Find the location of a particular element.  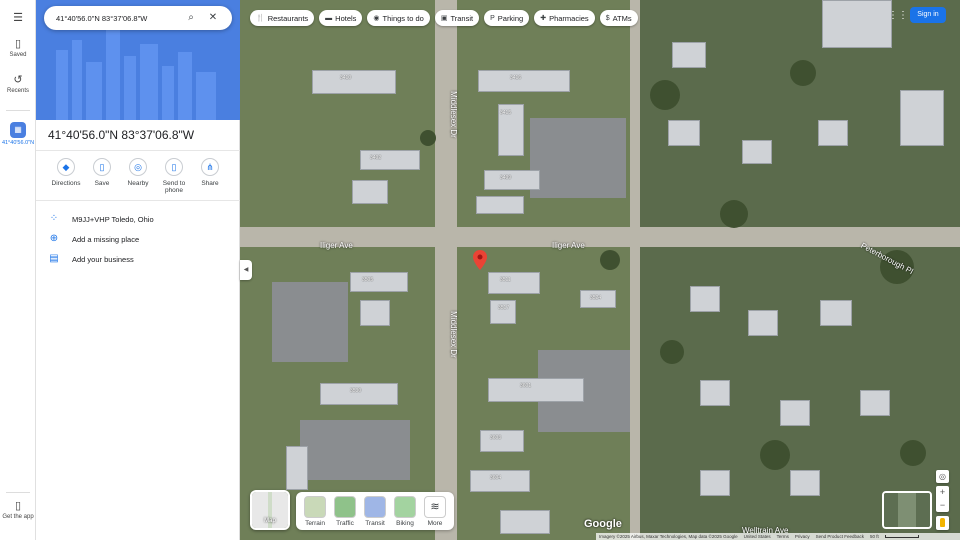

action-label: Send to phone is located at coordinates (174, 187).